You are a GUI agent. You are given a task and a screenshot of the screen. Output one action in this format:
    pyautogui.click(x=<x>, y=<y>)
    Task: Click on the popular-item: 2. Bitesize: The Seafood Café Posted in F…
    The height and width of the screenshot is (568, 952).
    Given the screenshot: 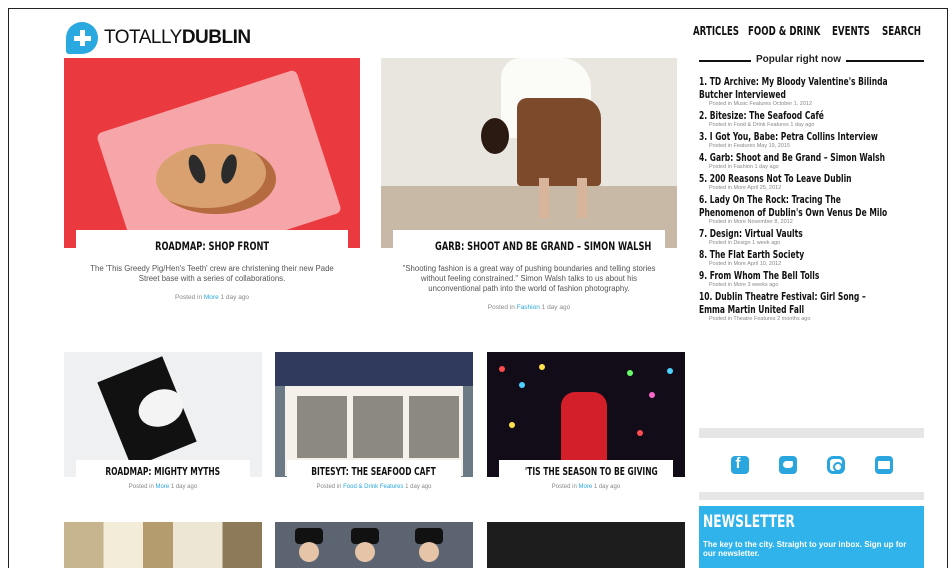 What is the action you would take?
    pyautogui.click(x=811, y=119)
    